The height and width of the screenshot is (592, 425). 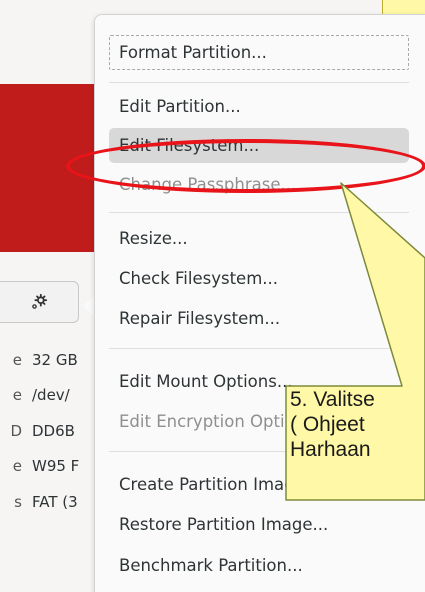 What do you see at coordinates (327, 424) in the screenshot?
I see `callout-line: ( Ohjeet` at bounding box center [327, 424].